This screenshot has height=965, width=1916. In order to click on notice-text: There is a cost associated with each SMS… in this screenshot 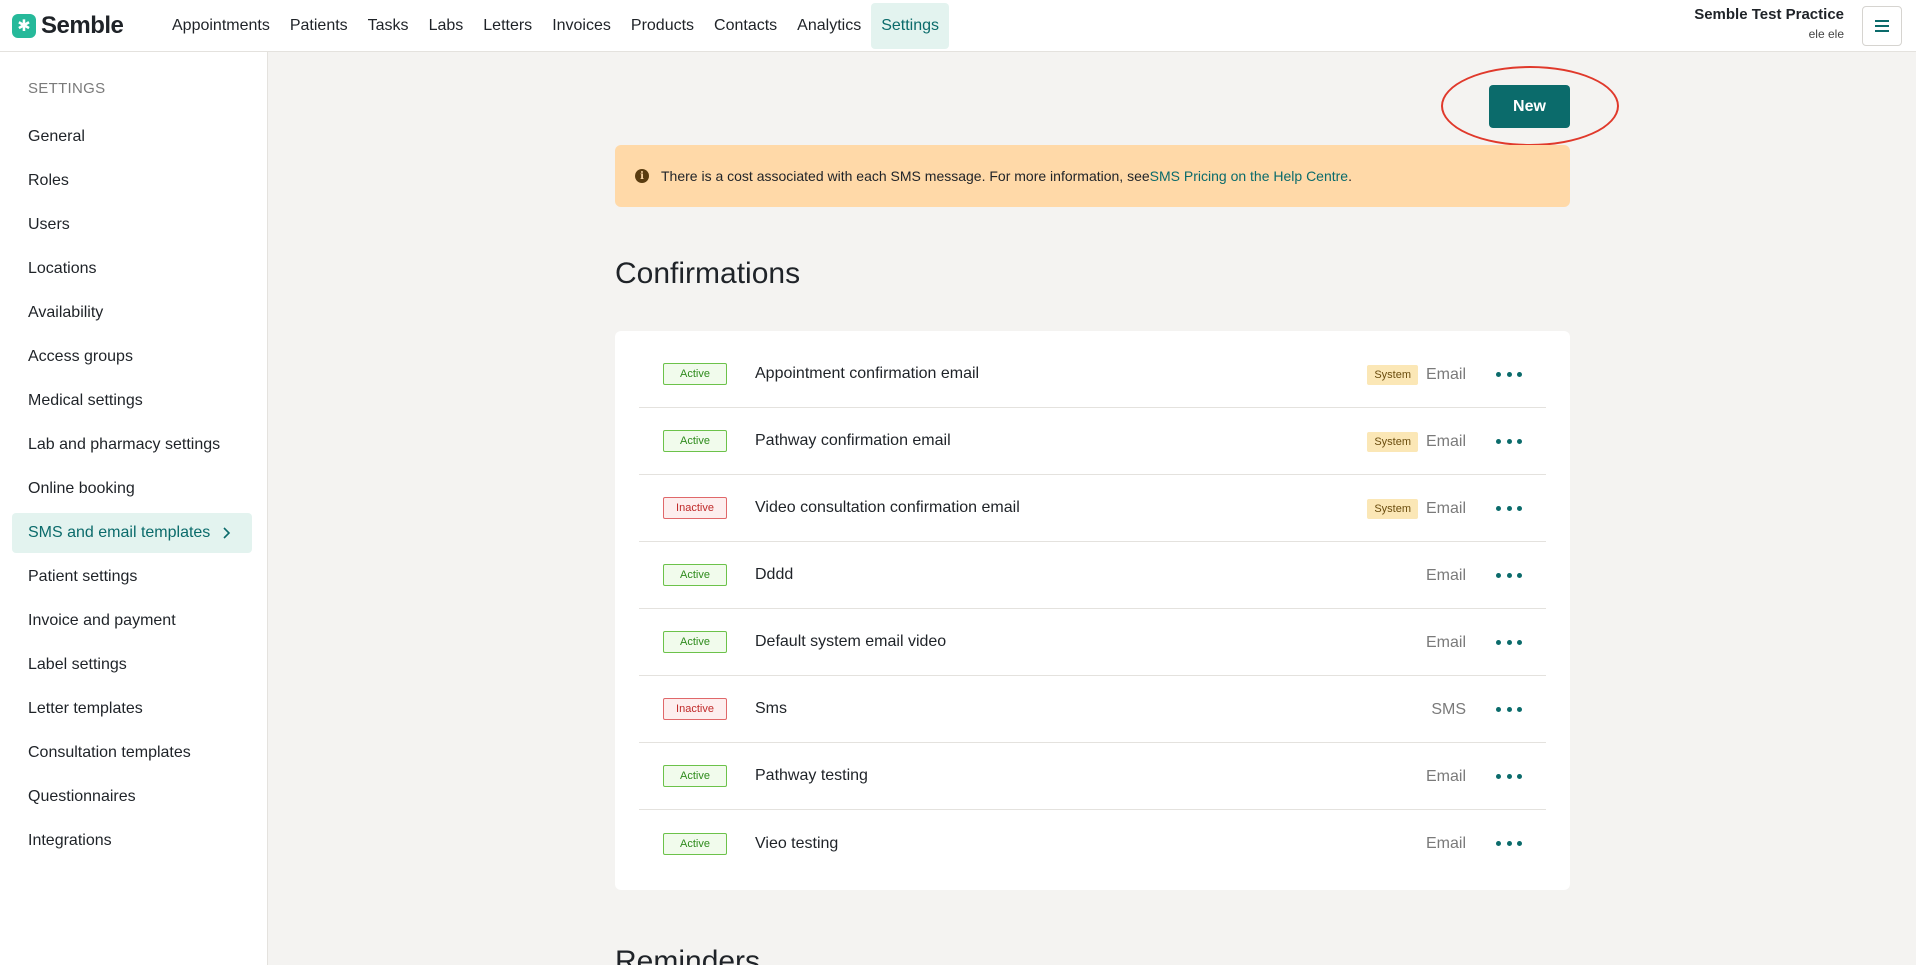, I will do `click(905, 176)`.